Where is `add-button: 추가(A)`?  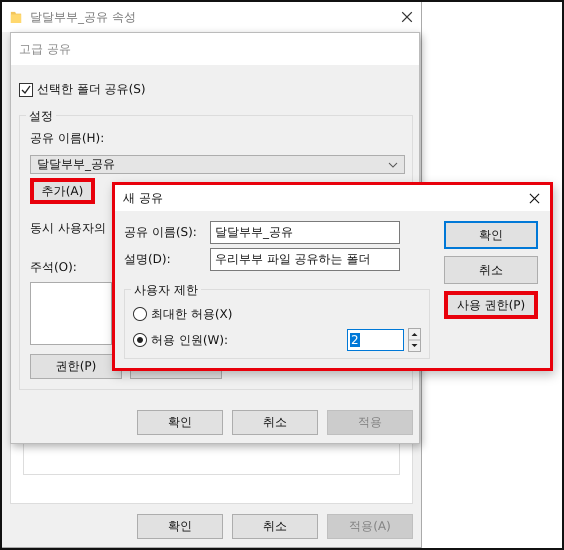 add-button: 추가(A) is located at coordinates (62, 191).